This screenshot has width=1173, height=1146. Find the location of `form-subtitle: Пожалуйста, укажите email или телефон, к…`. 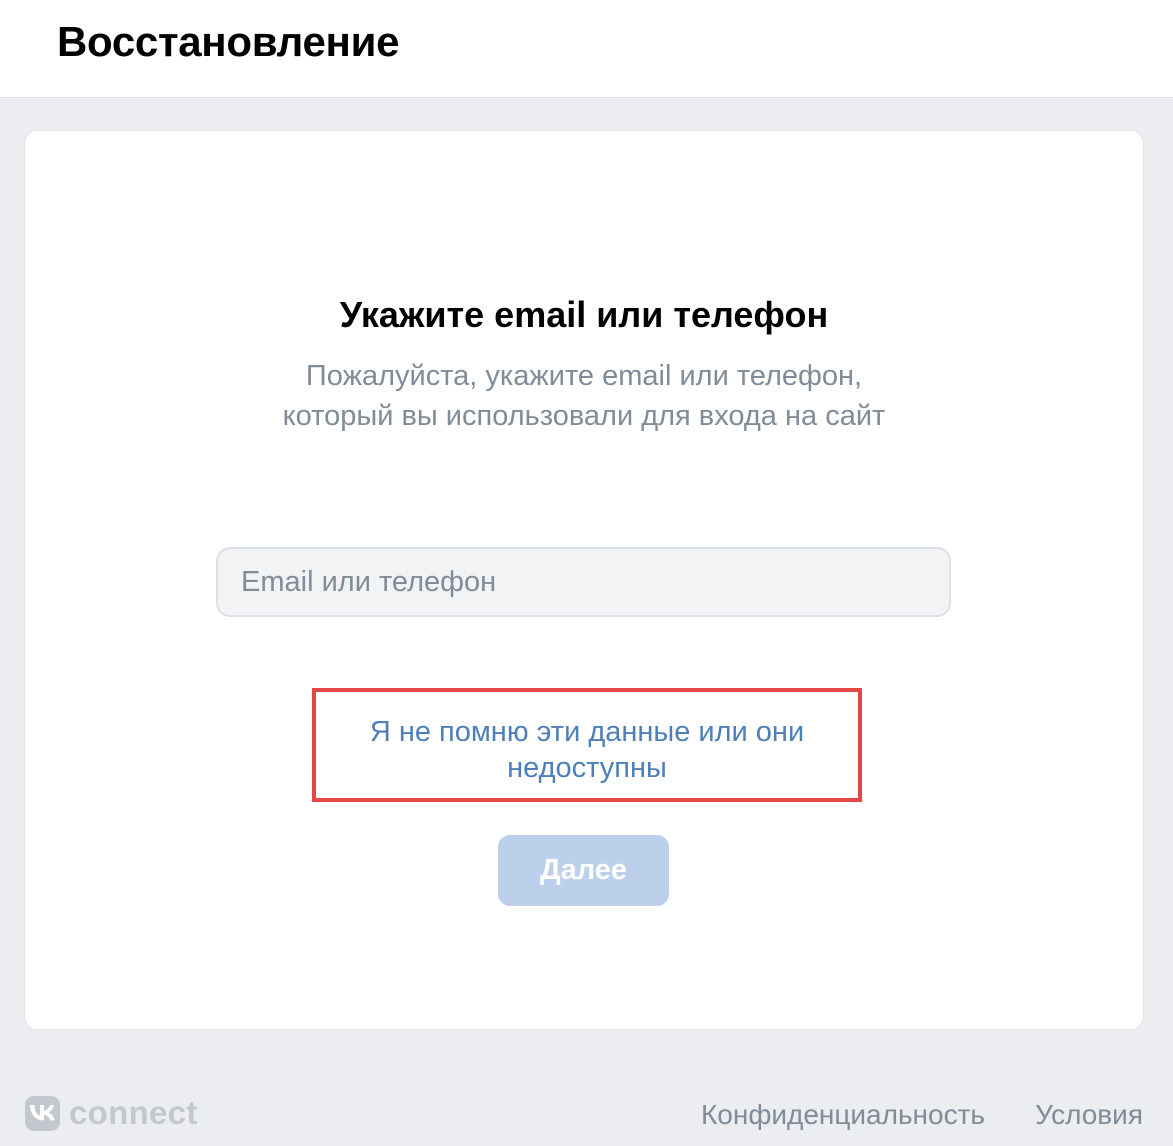

form-subtitle: Пожалуйста, укажите email или телефон, к… is located at coordinates (584, 396).